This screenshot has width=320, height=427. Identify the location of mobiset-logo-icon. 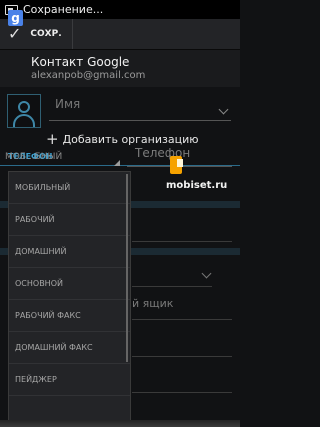
(176, 165).